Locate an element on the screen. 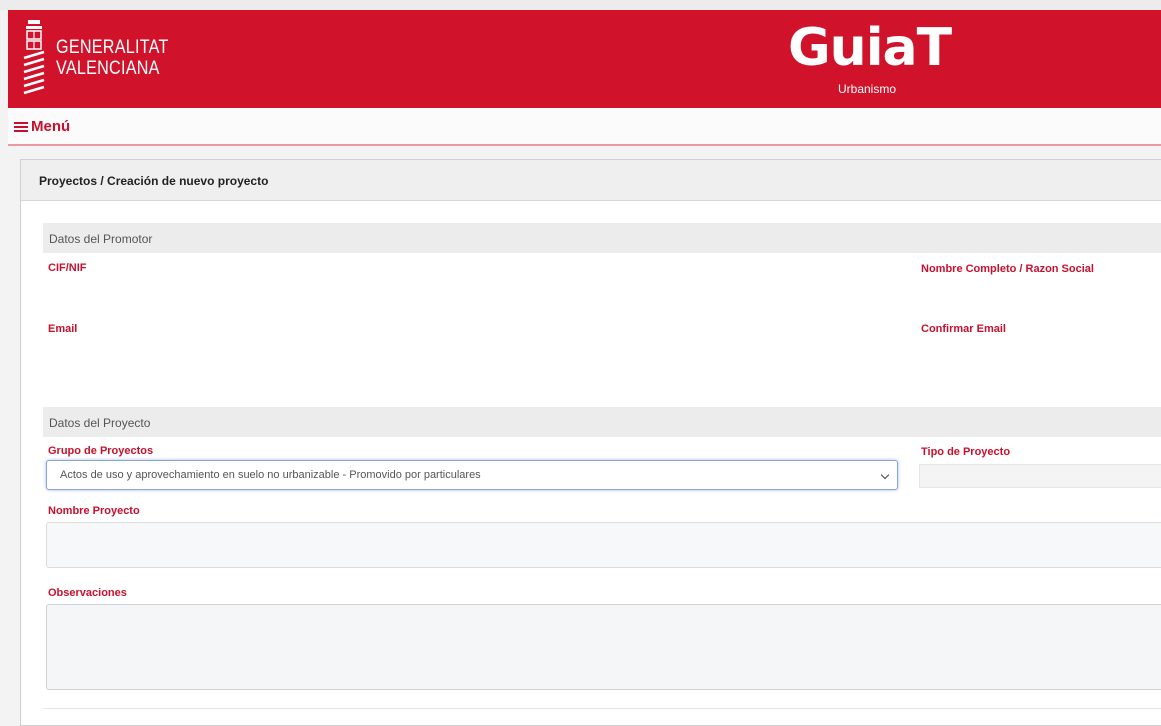 Image resolution: width=1161 pixels, height=726 pixels. nombre-proyecto-input is located at coordinates (603, 545).